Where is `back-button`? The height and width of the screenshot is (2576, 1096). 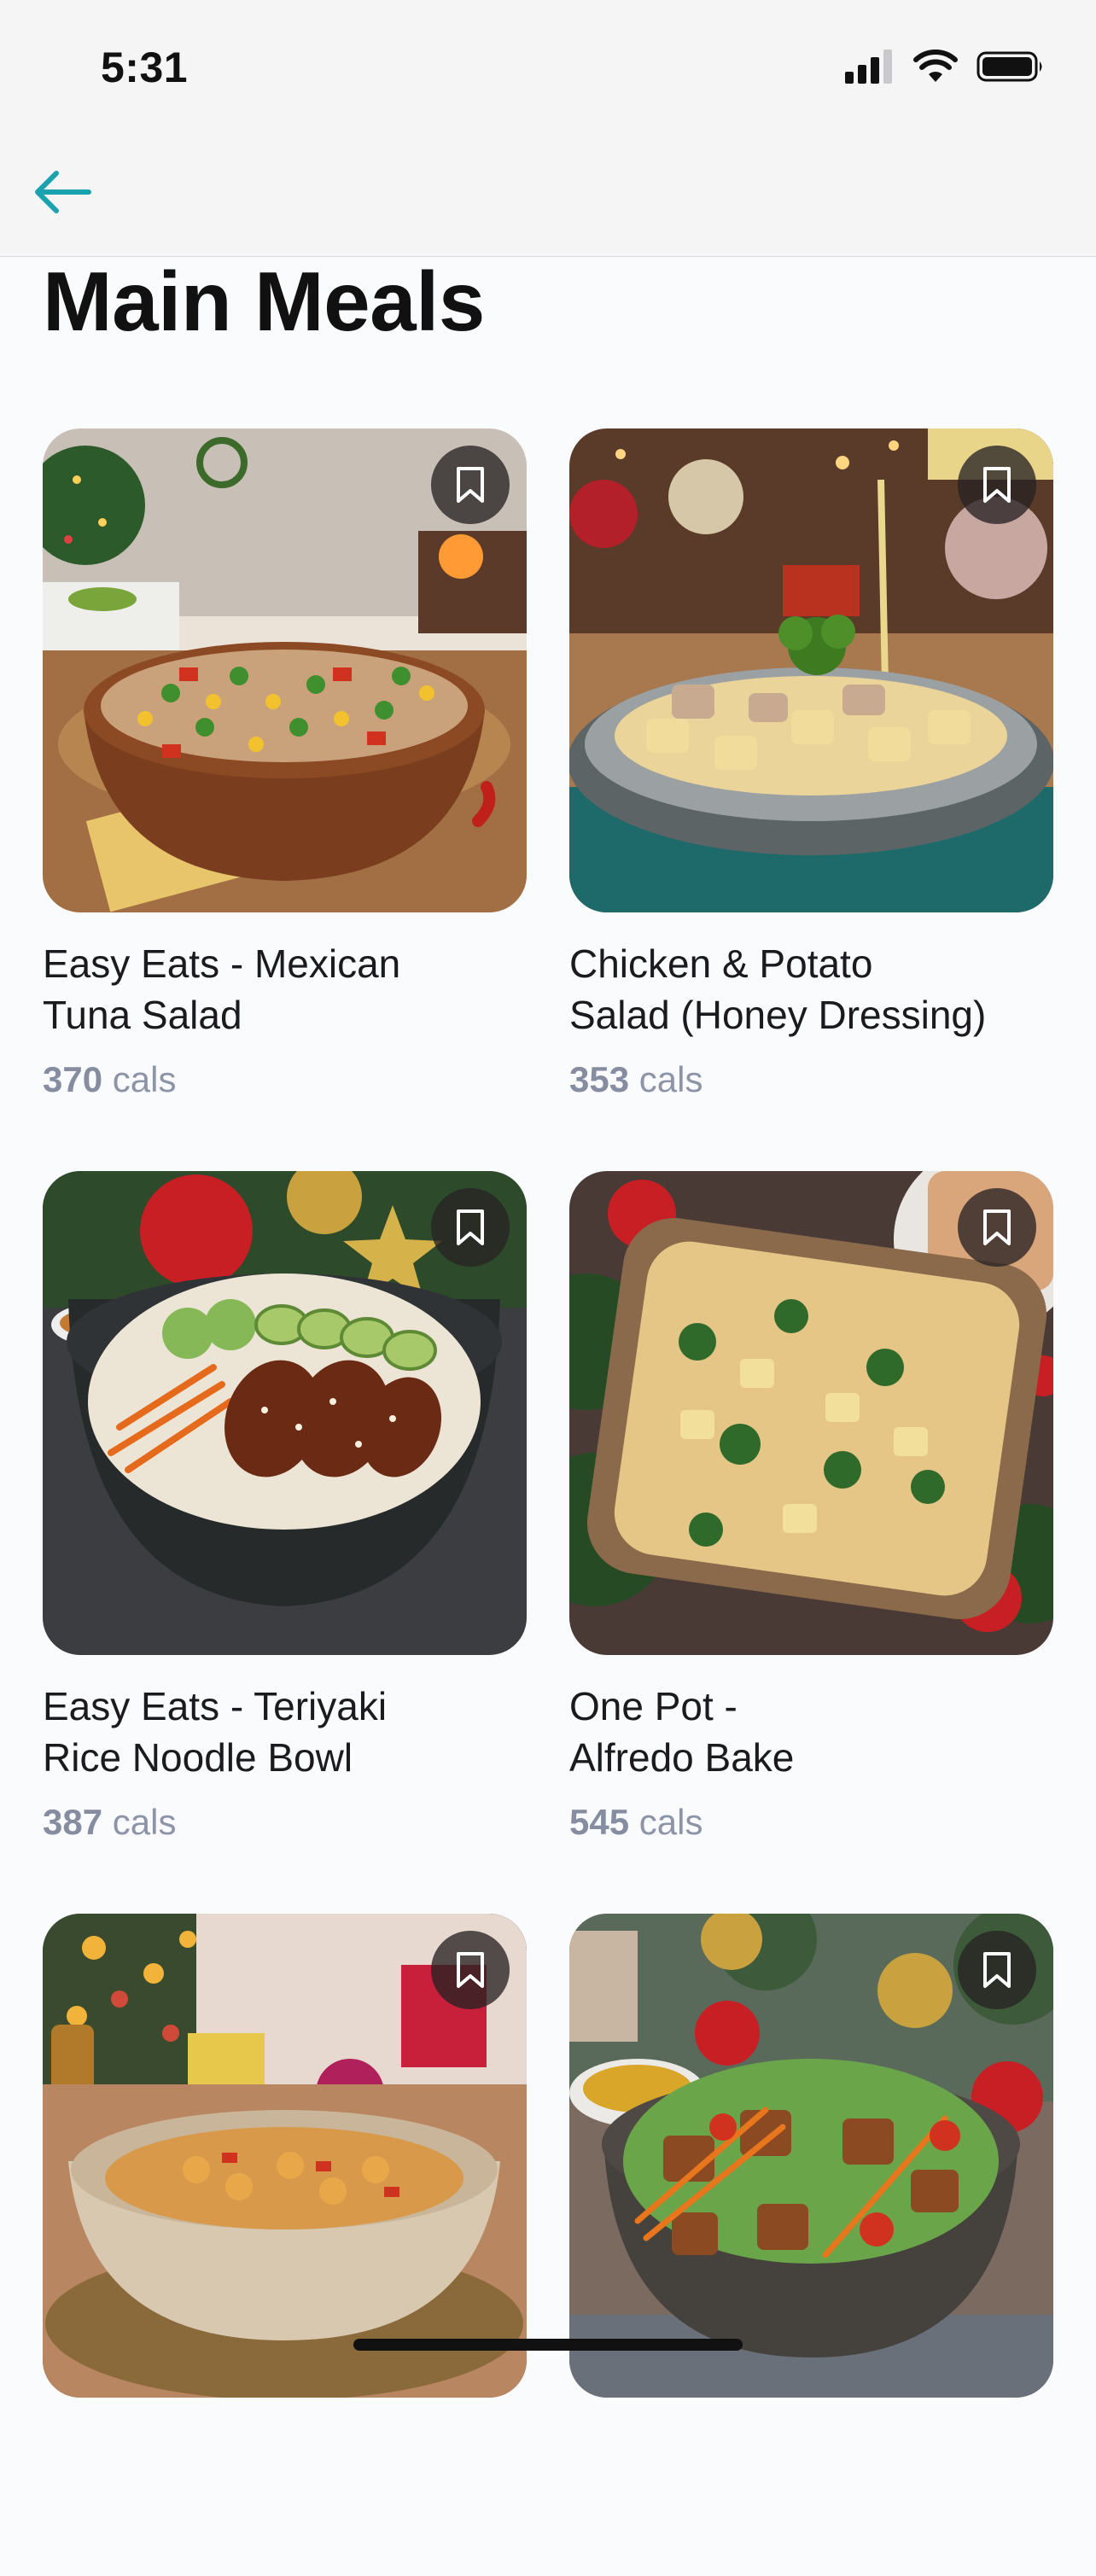
back-button is located at coordinates (61, 192).